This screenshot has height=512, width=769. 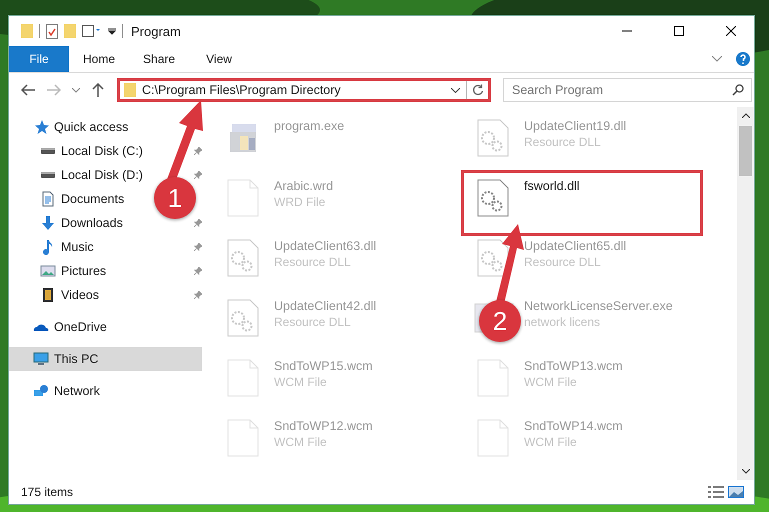 I want to click on sidebar-item: This PC, so click(x=105, y=359).